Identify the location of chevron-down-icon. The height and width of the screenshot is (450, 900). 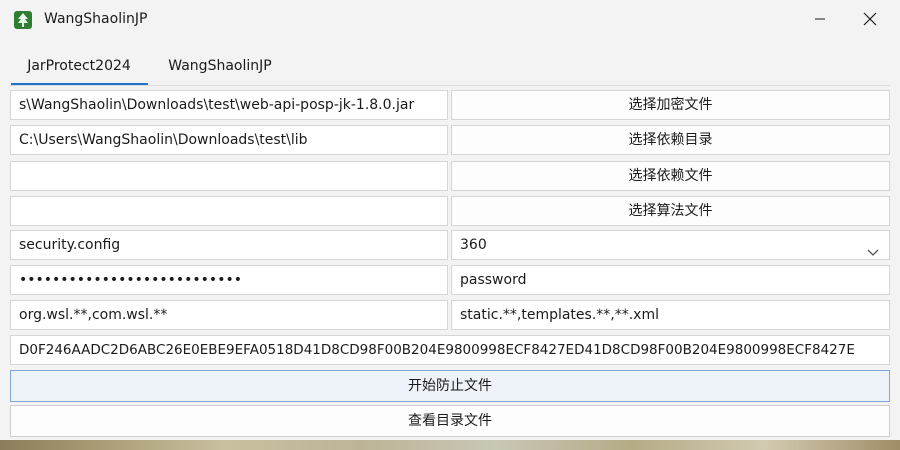
(873, 248).